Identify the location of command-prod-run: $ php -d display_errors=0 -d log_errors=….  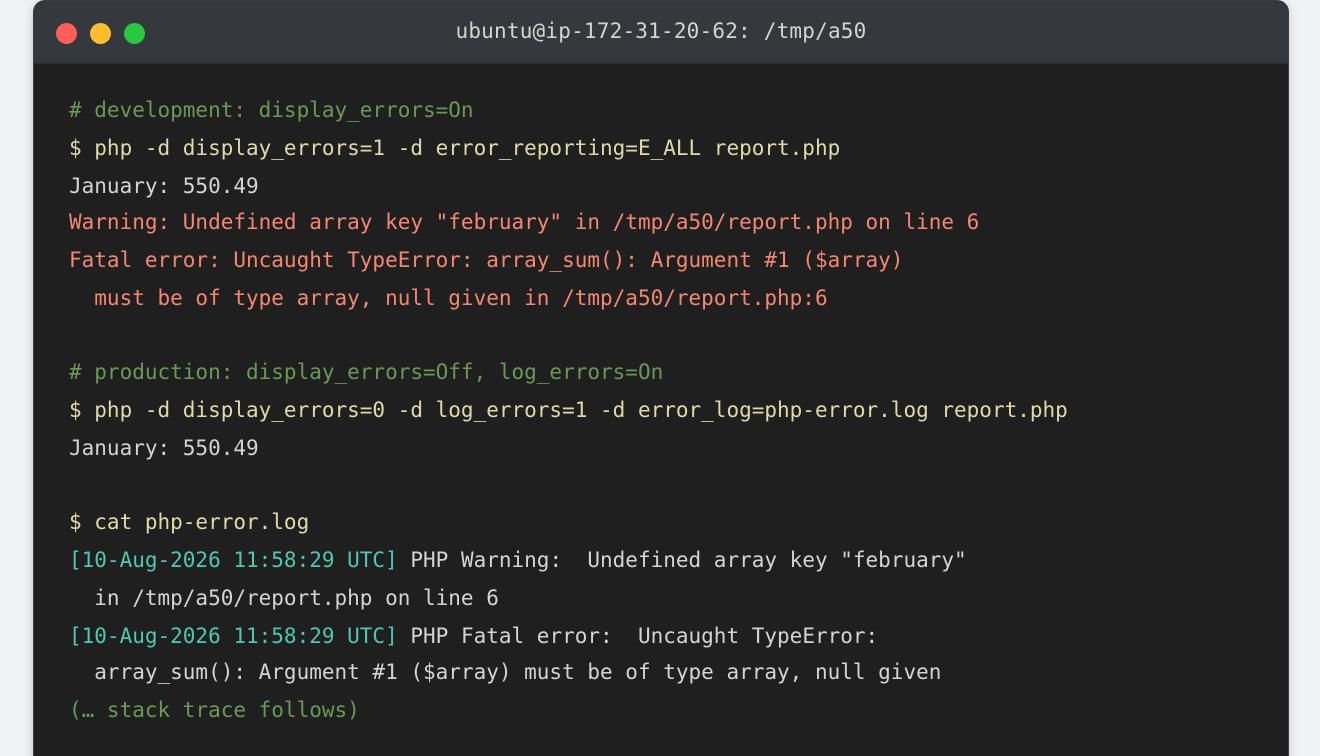
(568, 410).